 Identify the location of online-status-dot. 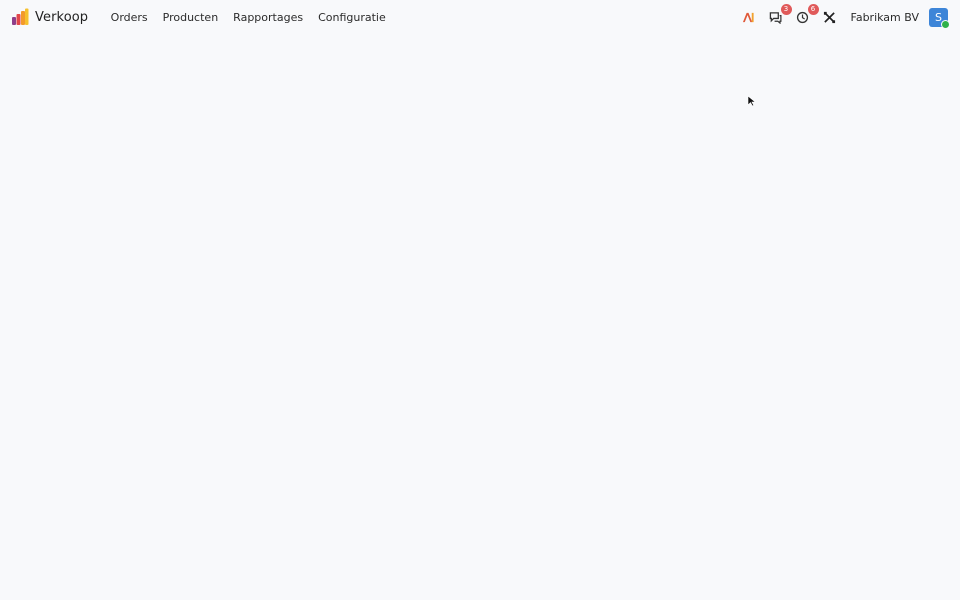
(945, 24).